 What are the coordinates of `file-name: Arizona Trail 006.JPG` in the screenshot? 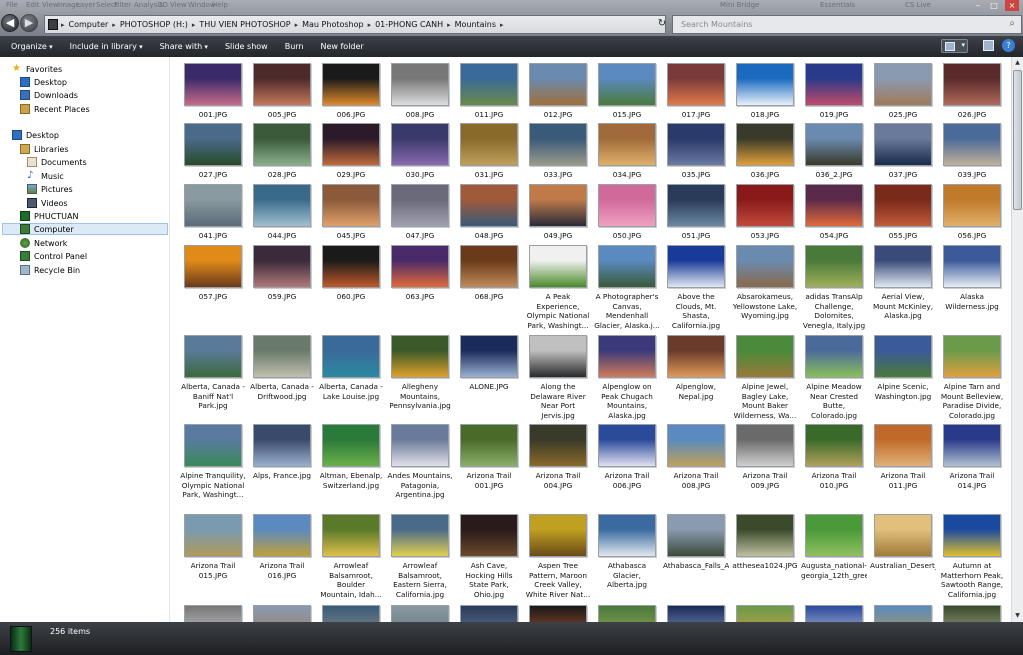 It's located at (627, 480).